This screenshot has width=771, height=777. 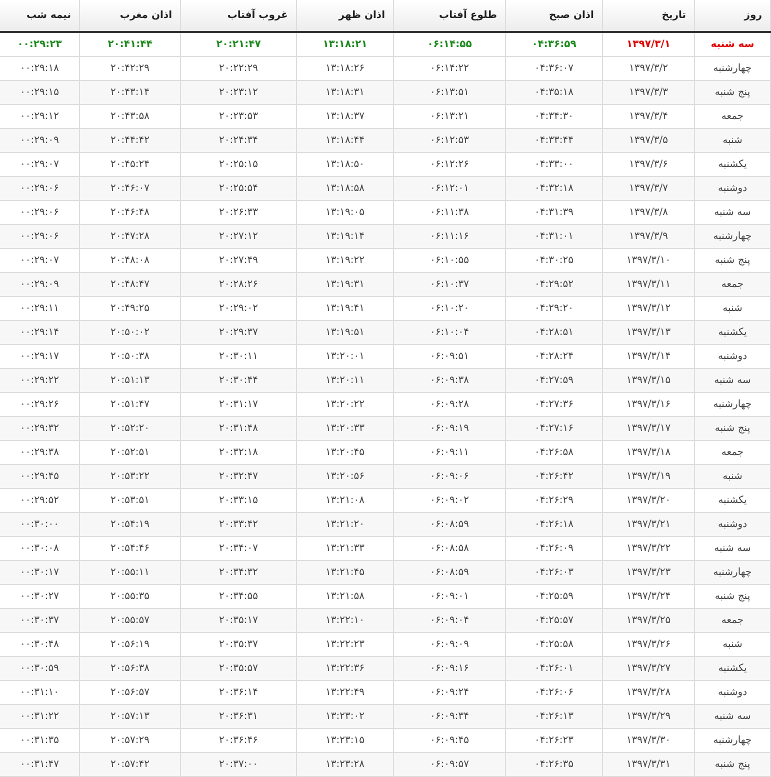 What do you see at coordinates (648, 548) in the screenshot?
I see `table-cell: ۱۳۹۷/۳/۲۲` at bounding box center [648, 548].